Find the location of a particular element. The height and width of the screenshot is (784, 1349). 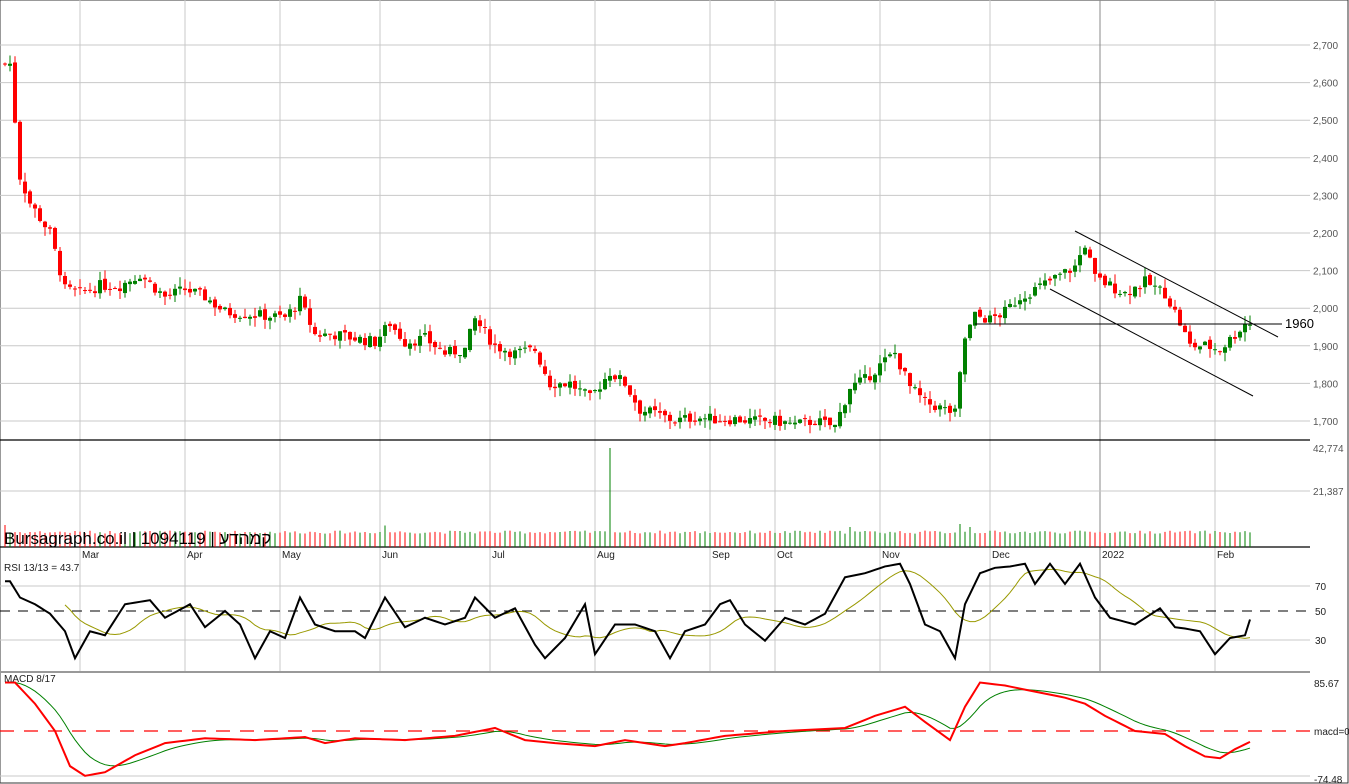

month-label: Dec is located at coordinates (1001, 555).